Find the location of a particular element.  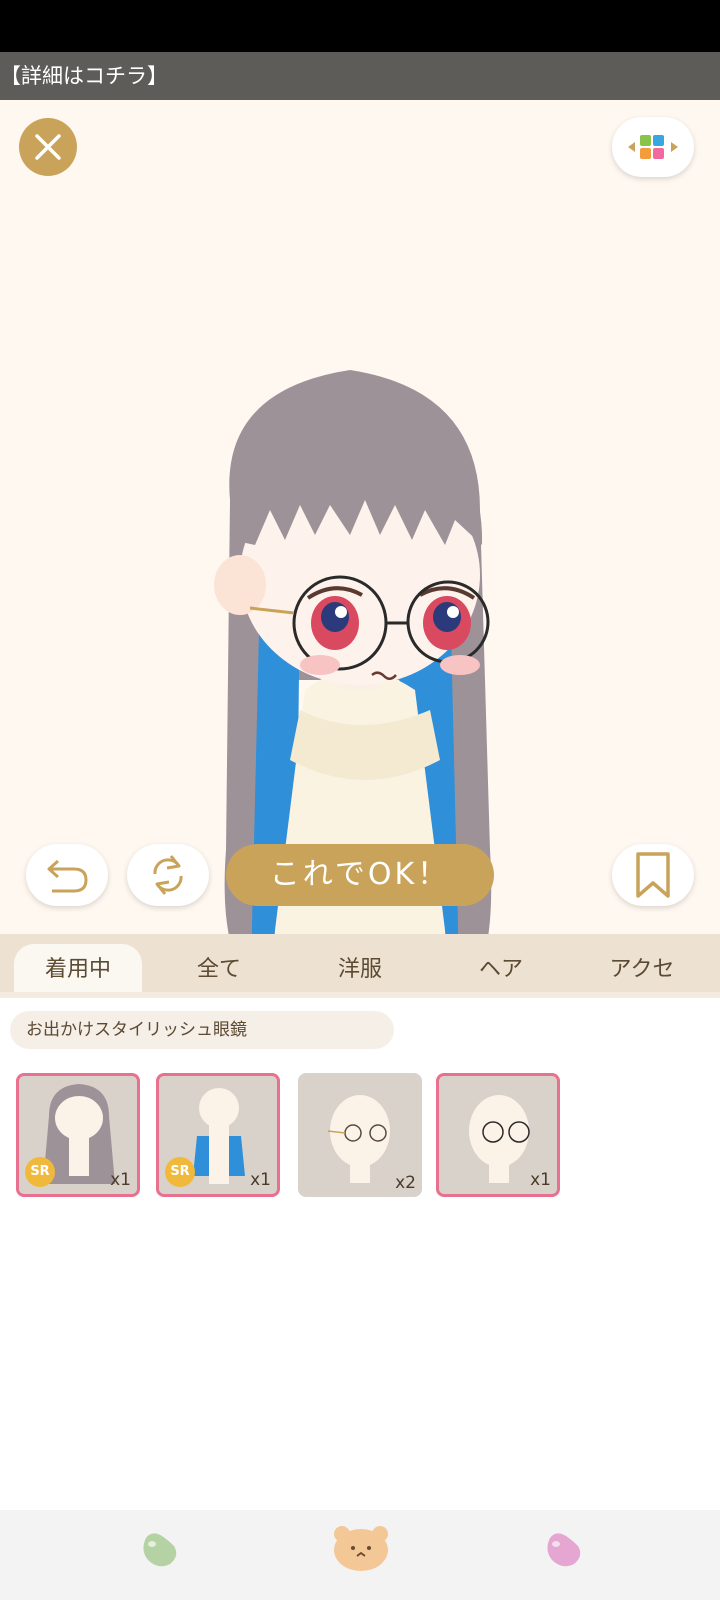

bottom-navigation is located at coordinates (360, 1555).